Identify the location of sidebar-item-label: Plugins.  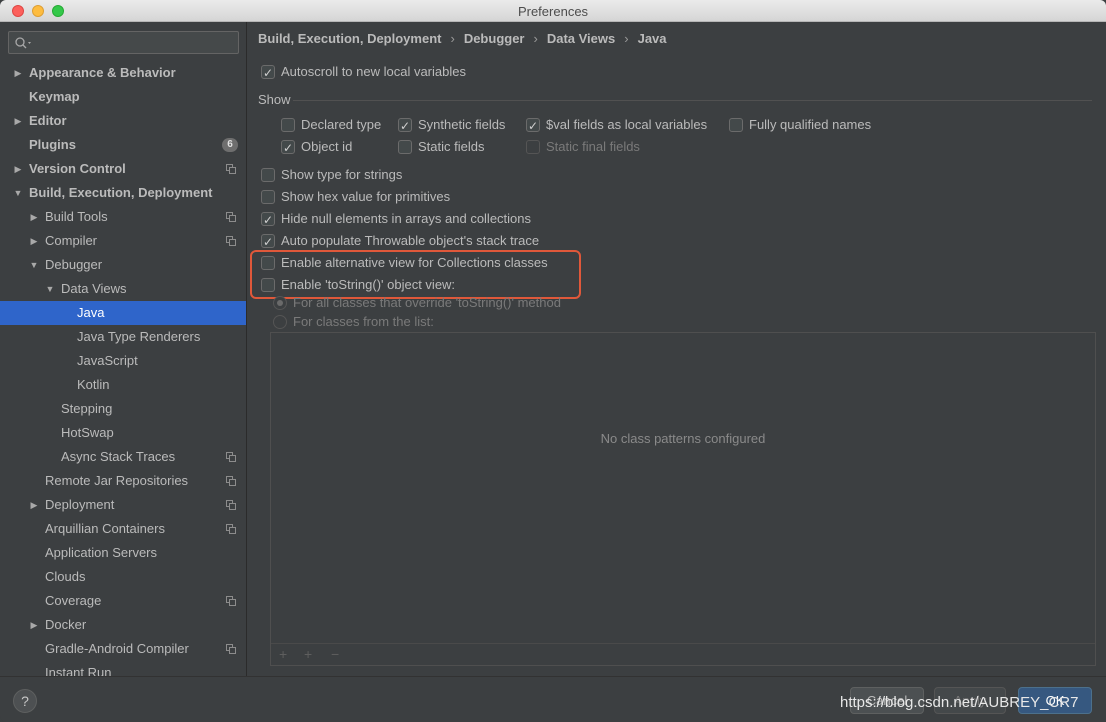
(52, 144).